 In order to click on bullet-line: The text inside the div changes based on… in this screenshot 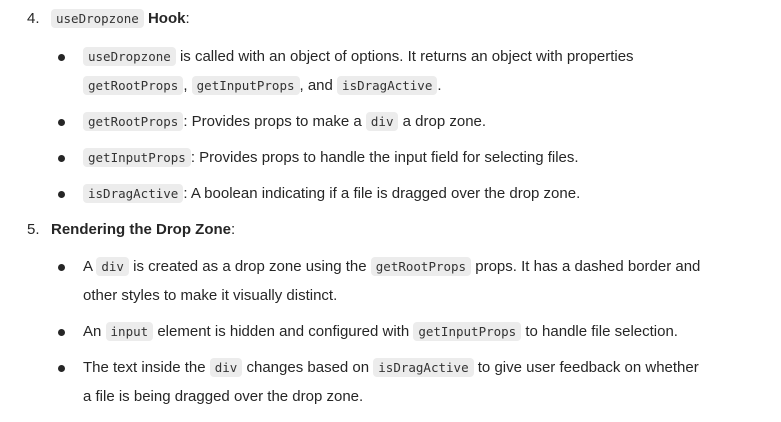, I will do `click(391, 368)`.